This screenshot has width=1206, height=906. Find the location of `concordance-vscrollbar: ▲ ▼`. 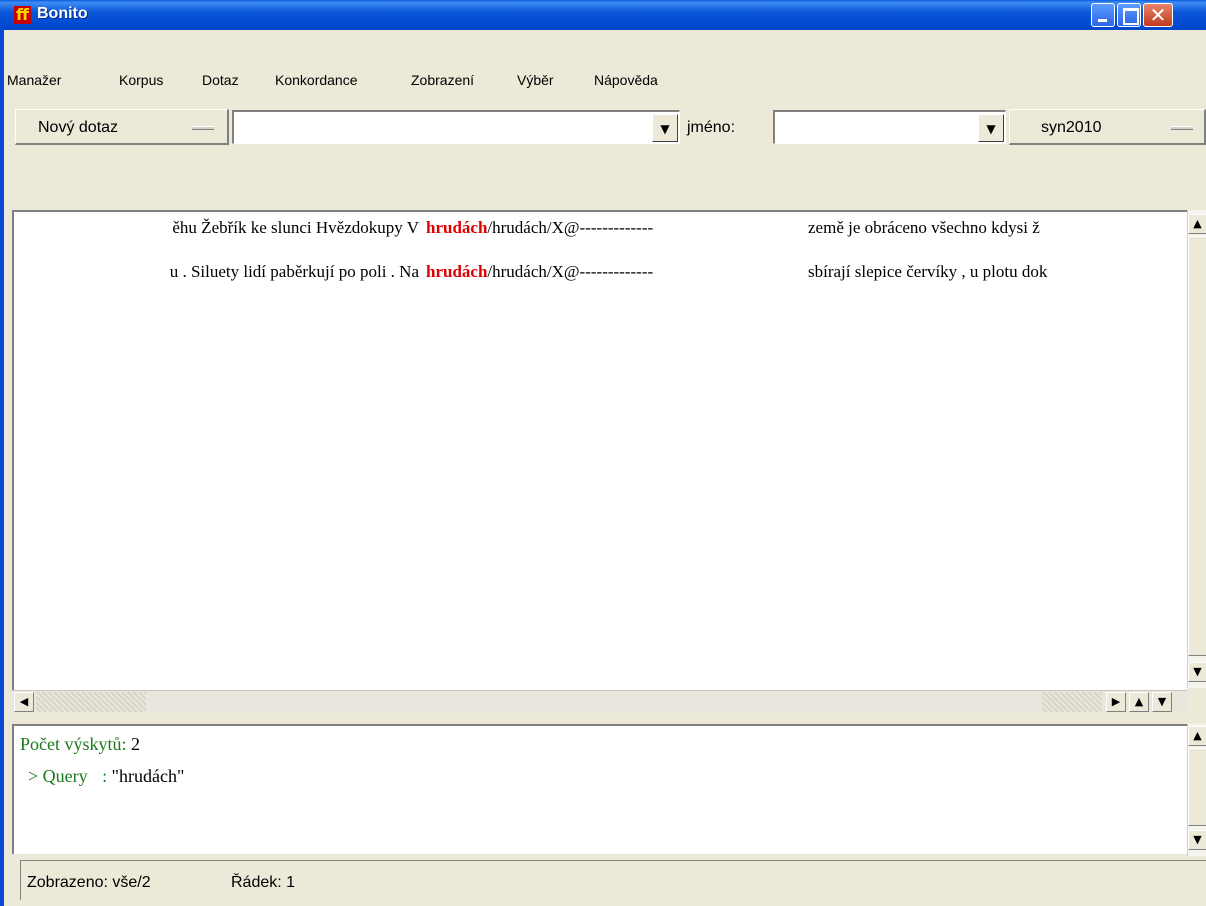

concordance-vscrollbar: ▲ ▼ is located at coordinates (1196, 449).